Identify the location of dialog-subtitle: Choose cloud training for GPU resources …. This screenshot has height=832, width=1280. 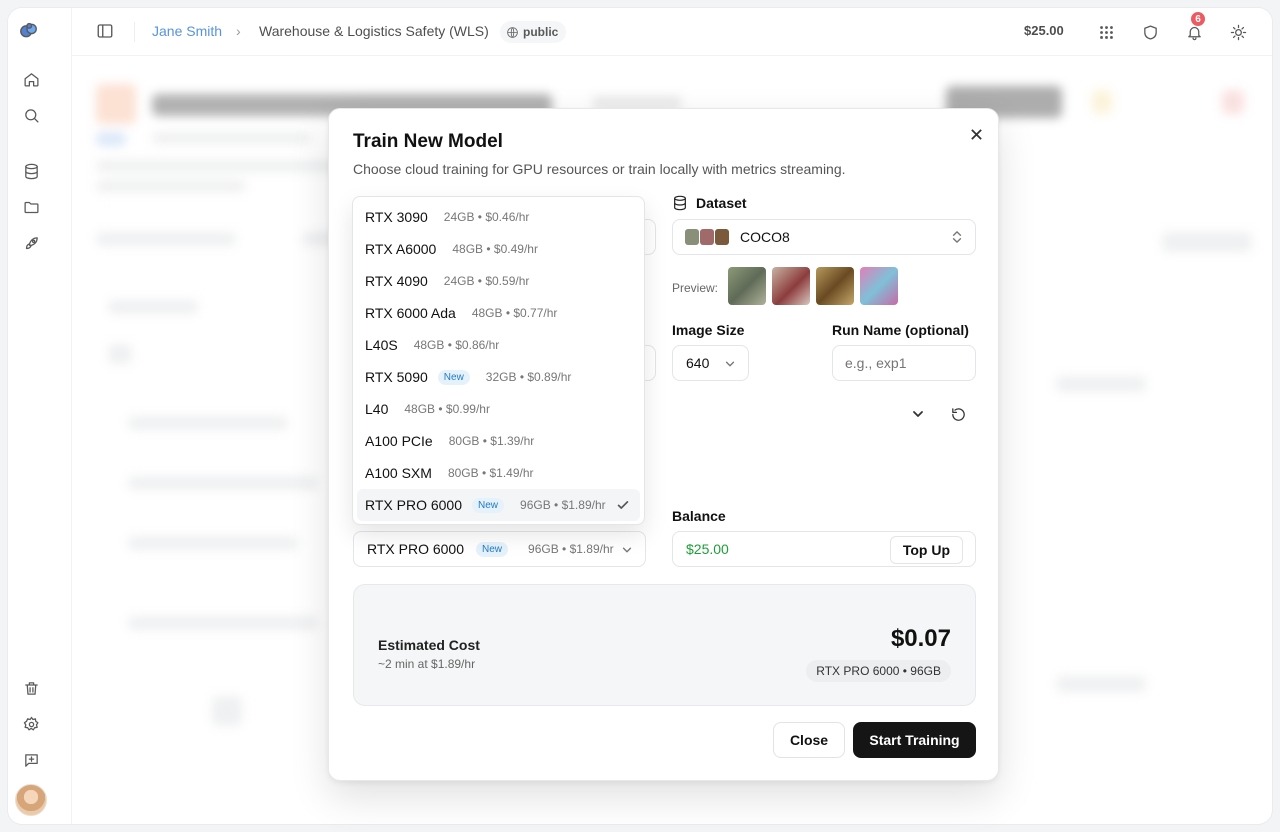
(599, 169).